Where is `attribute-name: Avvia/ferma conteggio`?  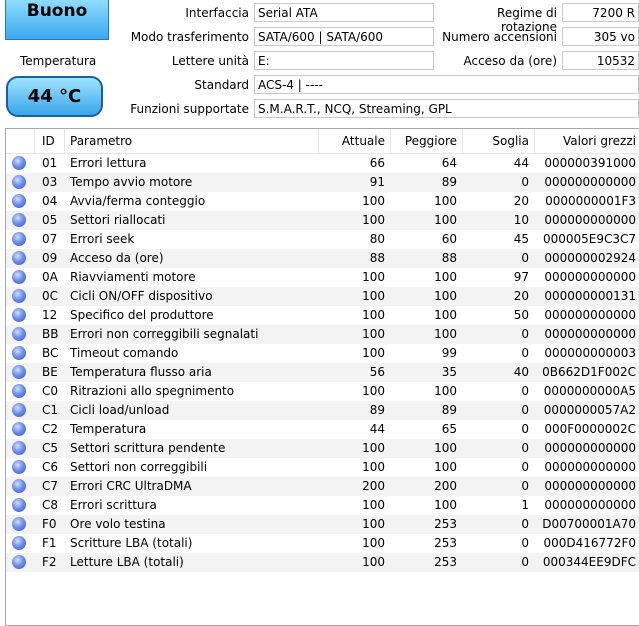 attribute-name: Avvia/ferma conteggio is located at coordinates (138, 201).